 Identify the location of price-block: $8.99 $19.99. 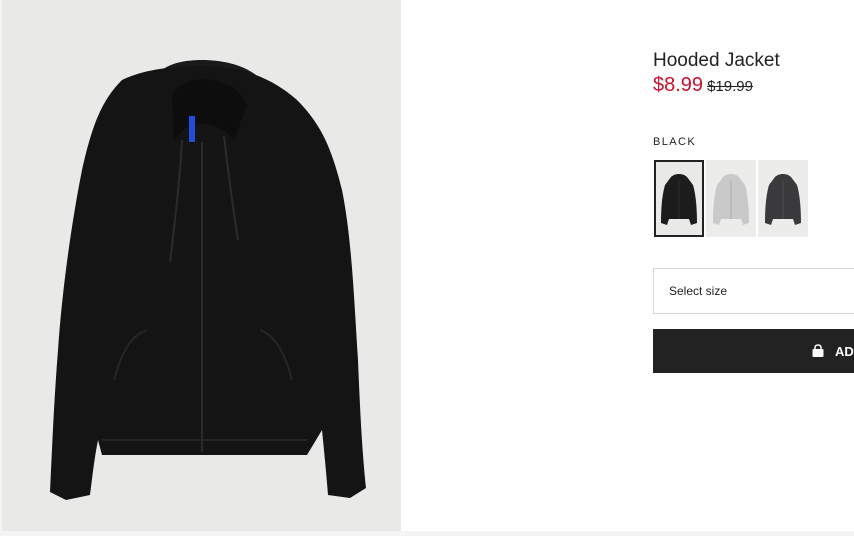
(703, 85).